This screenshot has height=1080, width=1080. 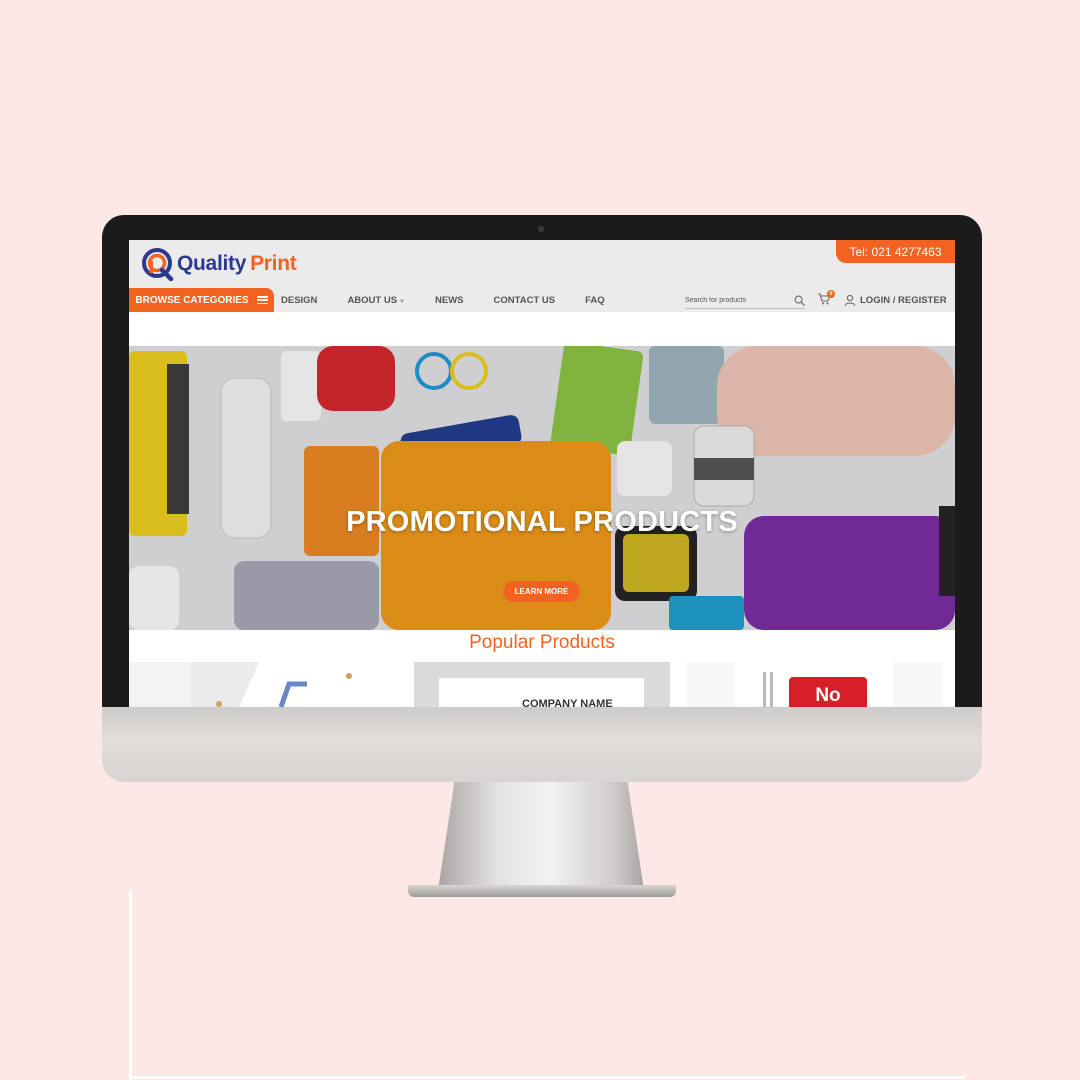 What do you see at coordinates (831, 294) in the screenshot?
I see `cart-count-badge: 0` at bounding box center [831, 294].